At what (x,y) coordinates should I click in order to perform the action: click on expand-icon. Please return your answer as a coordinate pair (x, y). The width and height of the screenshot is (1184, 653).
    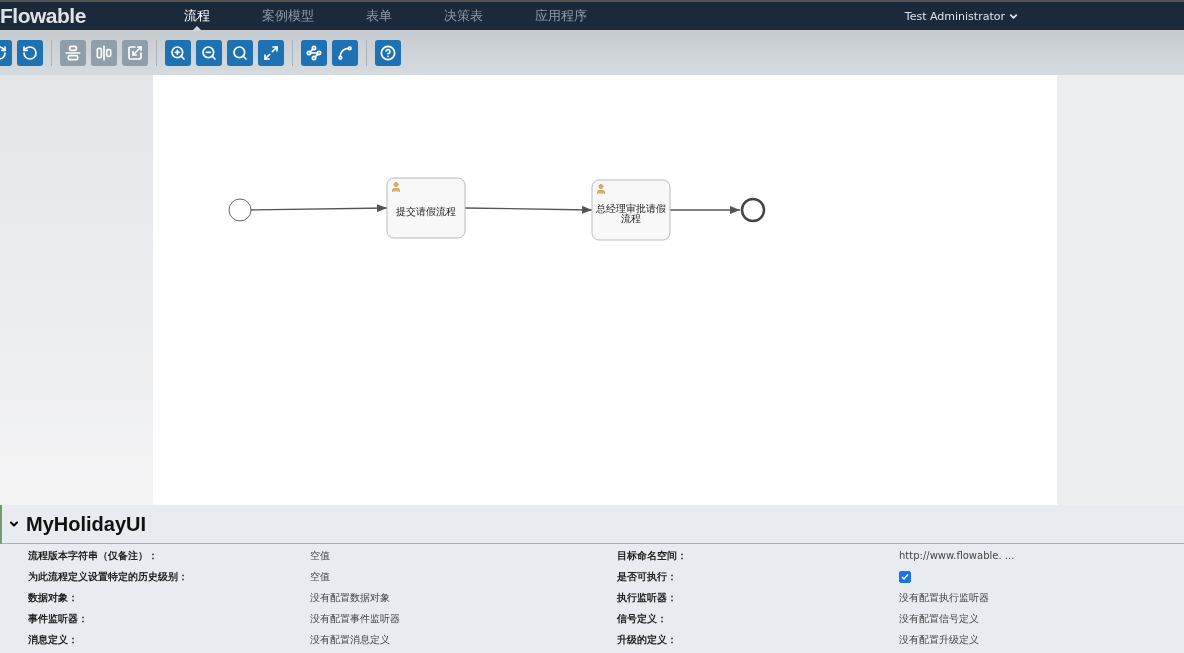
    Looking at the image, I should click on (271, 52).